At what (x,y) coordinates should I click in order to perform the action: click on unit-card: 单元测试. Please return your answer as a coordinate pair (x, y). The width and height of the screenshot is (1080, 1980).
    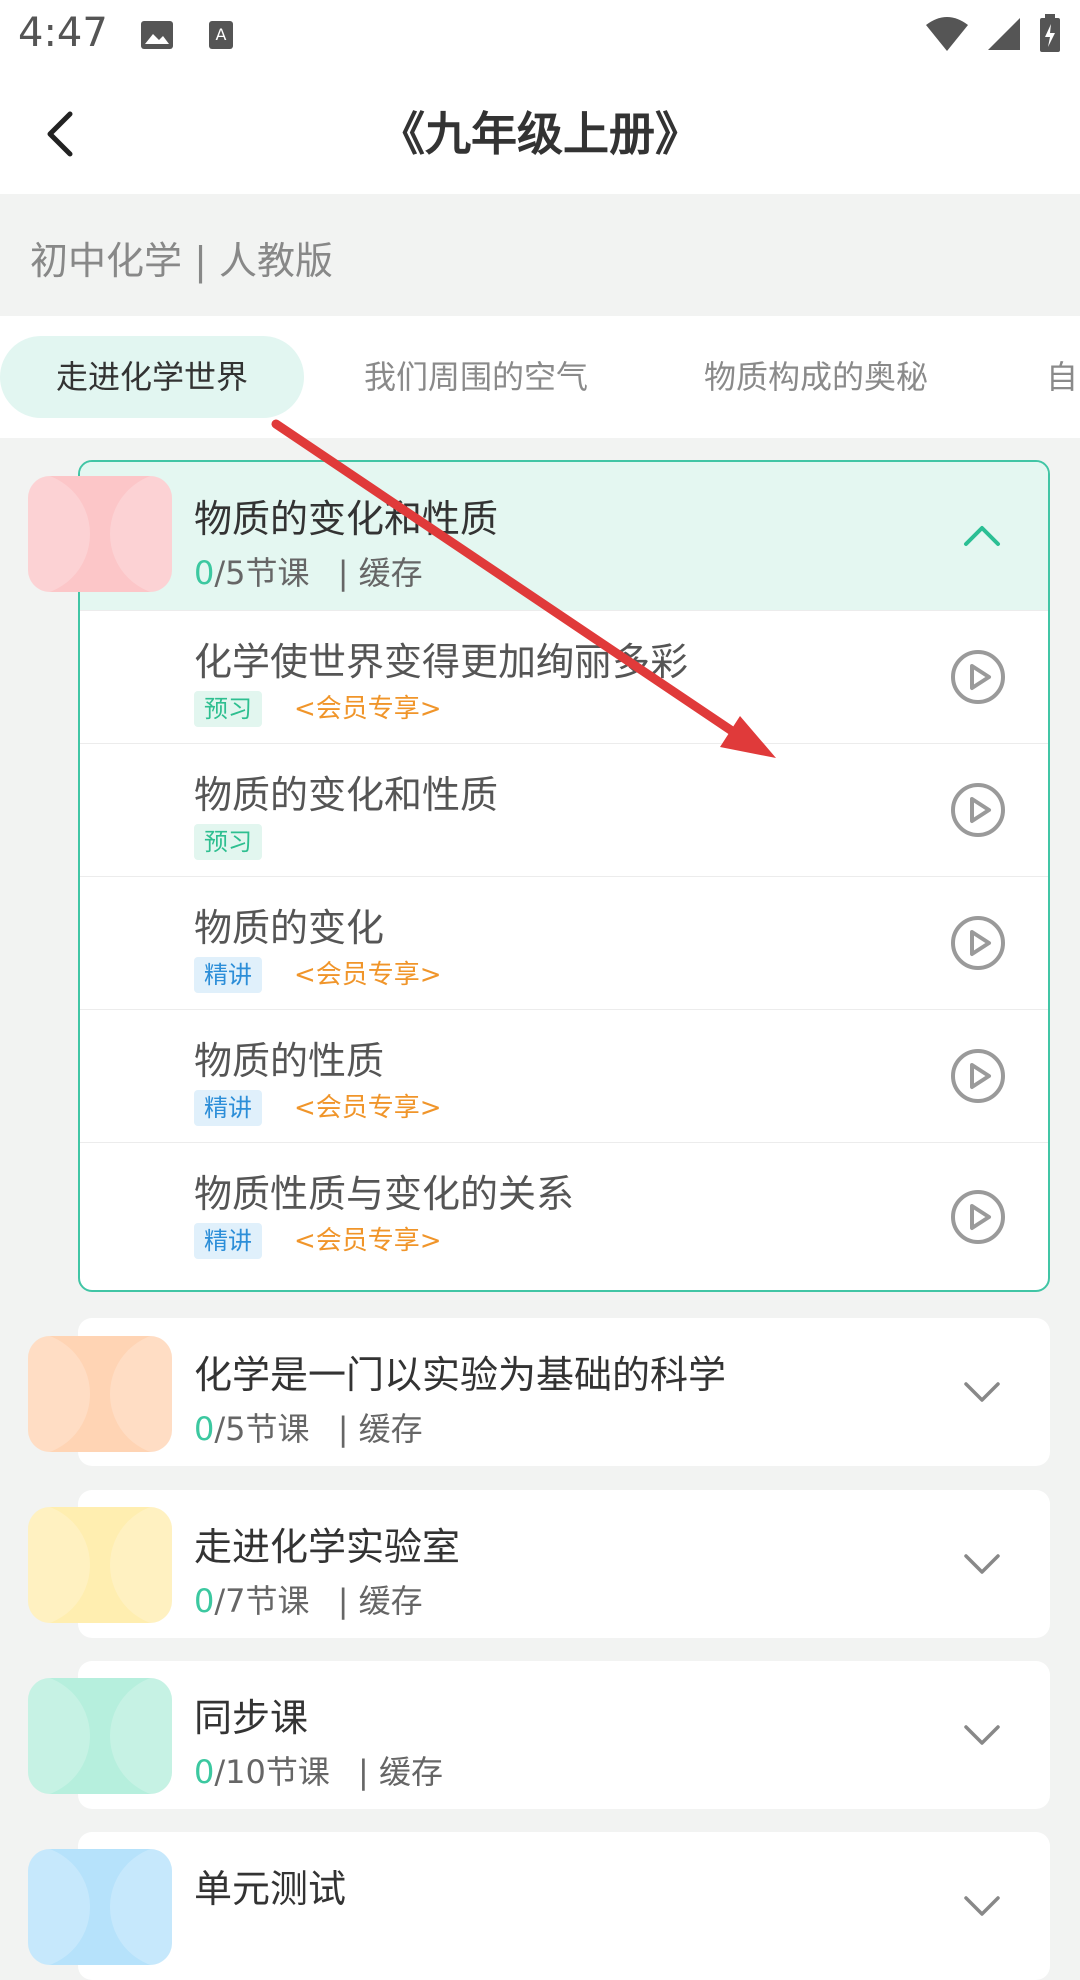
    Looking at the image, I should click on (564, 1906).